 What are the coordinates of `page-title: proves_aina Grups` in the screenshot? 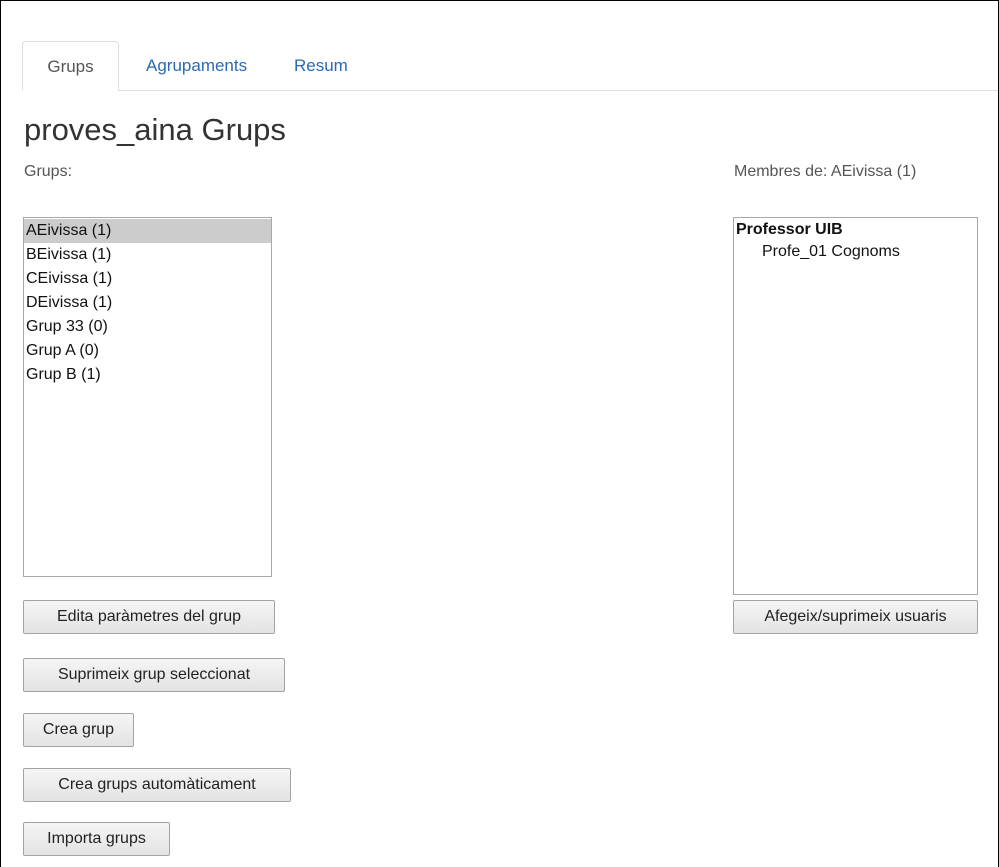 It's located at (155, 129).